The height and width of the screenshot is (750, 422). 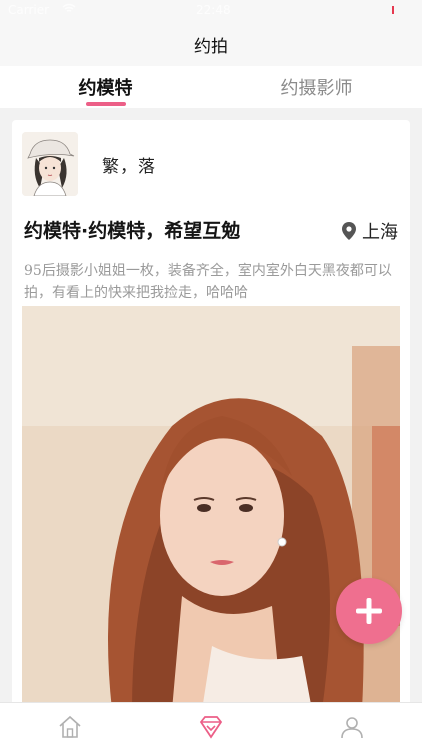 I want to click on page-title: 约拍, so click(x=211, y=46).